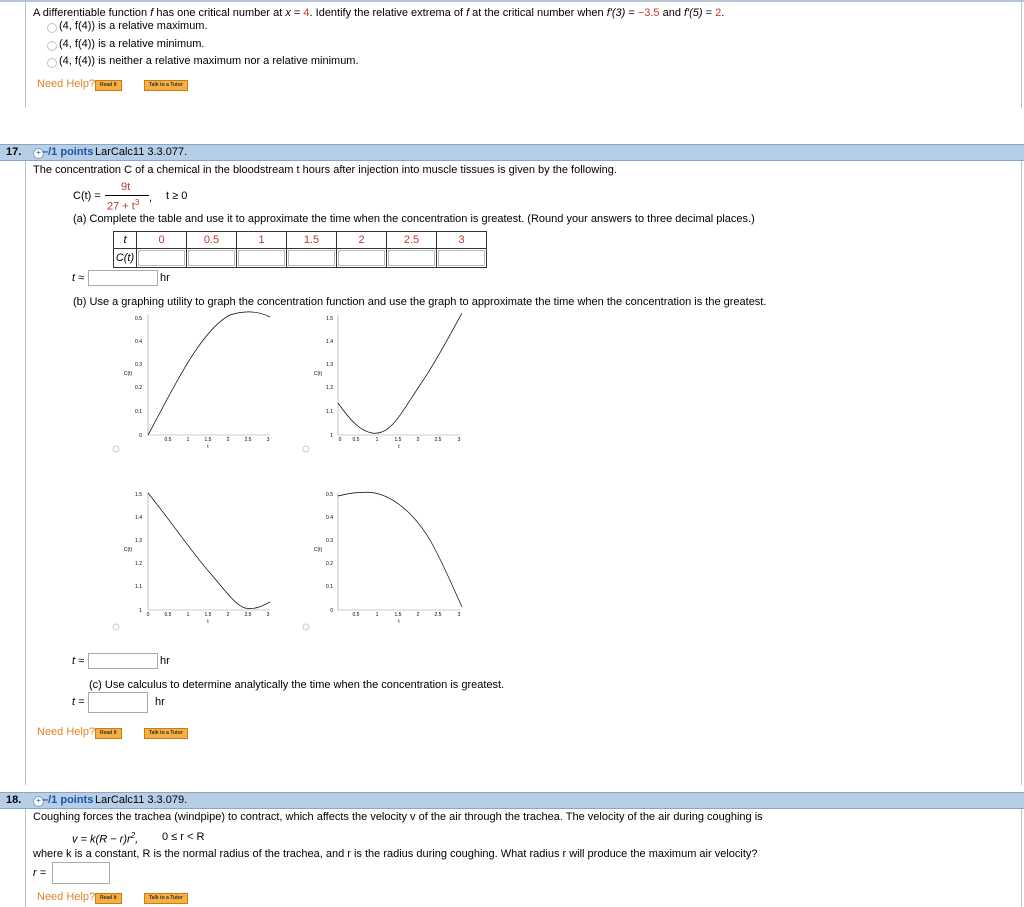 The image size is (1024, 907). Describe the element at coordinates (118, 702) in the screenshot. I see `t-answer-input` at that location.